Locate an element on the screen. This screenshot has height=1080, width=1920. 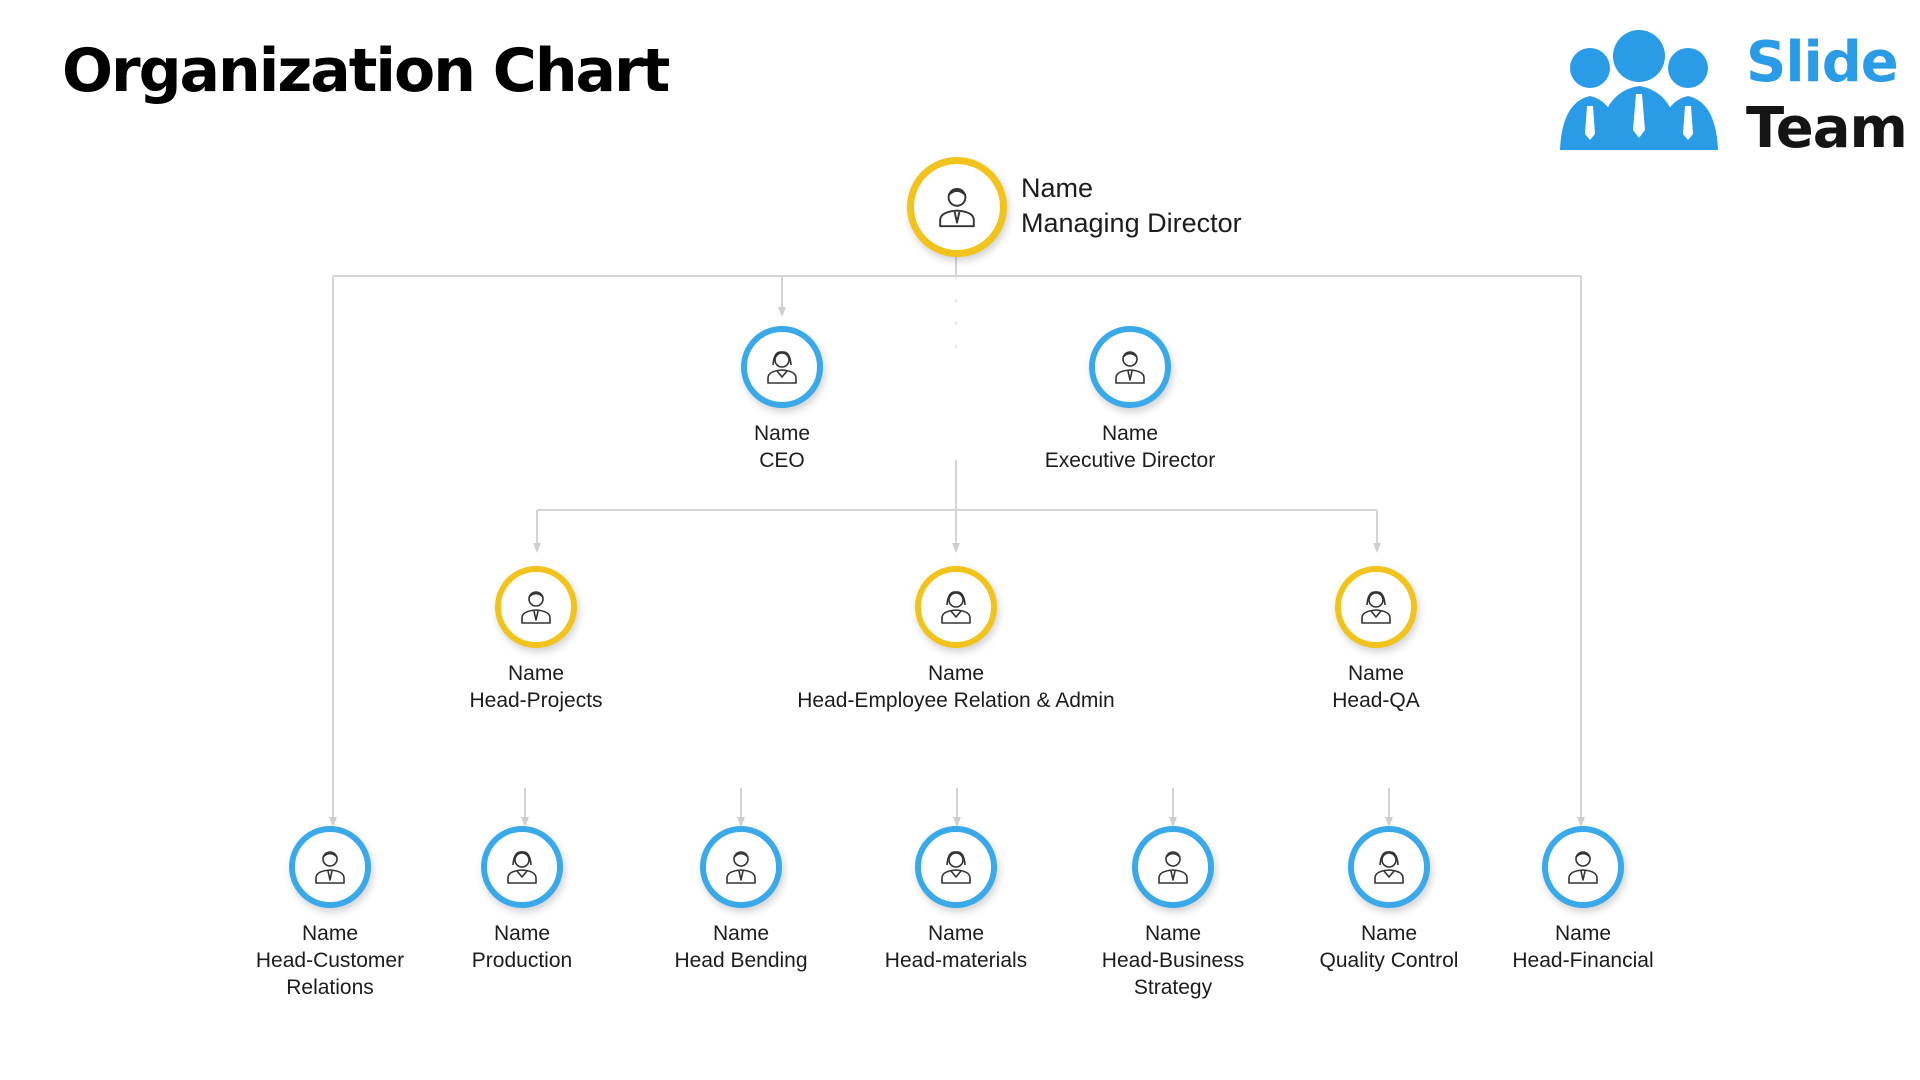
node-role: CEO is located at coordinates (782, 460).